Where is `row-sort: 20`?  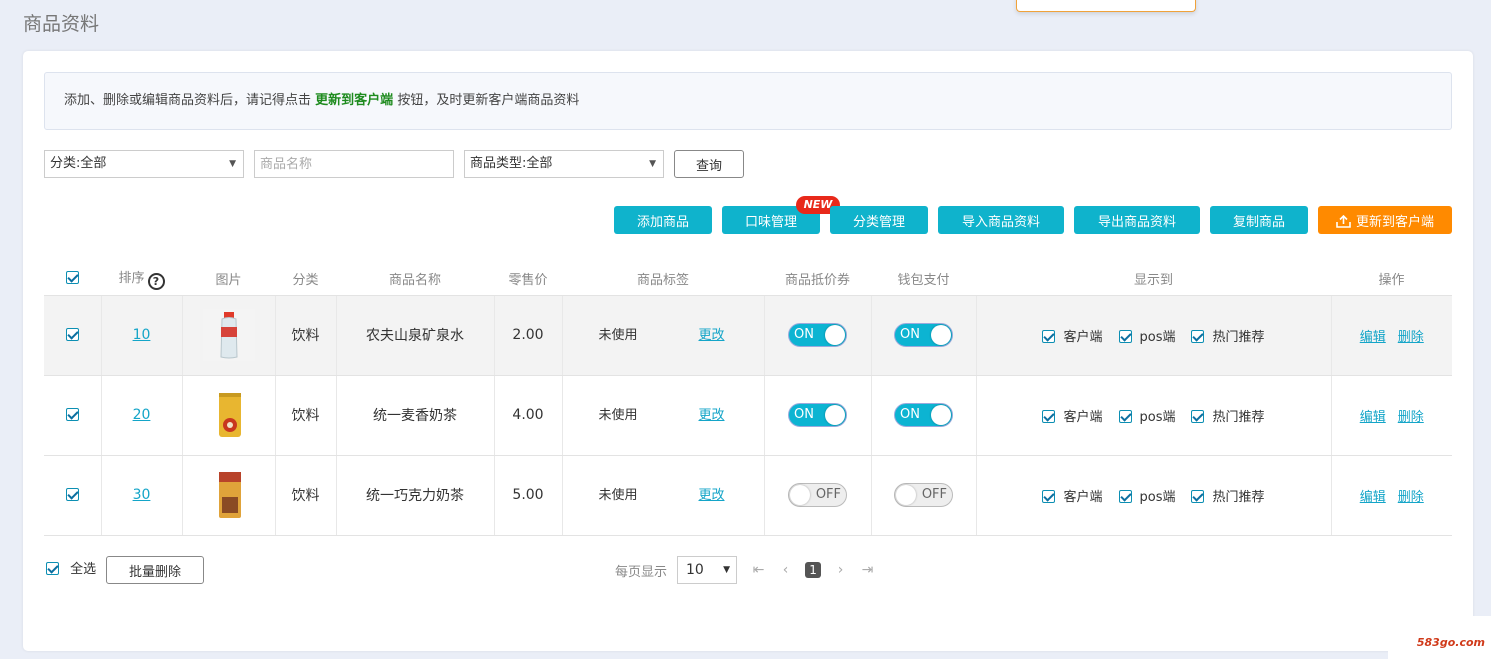
row-sort: 20 is located at coordinates (142, 415).